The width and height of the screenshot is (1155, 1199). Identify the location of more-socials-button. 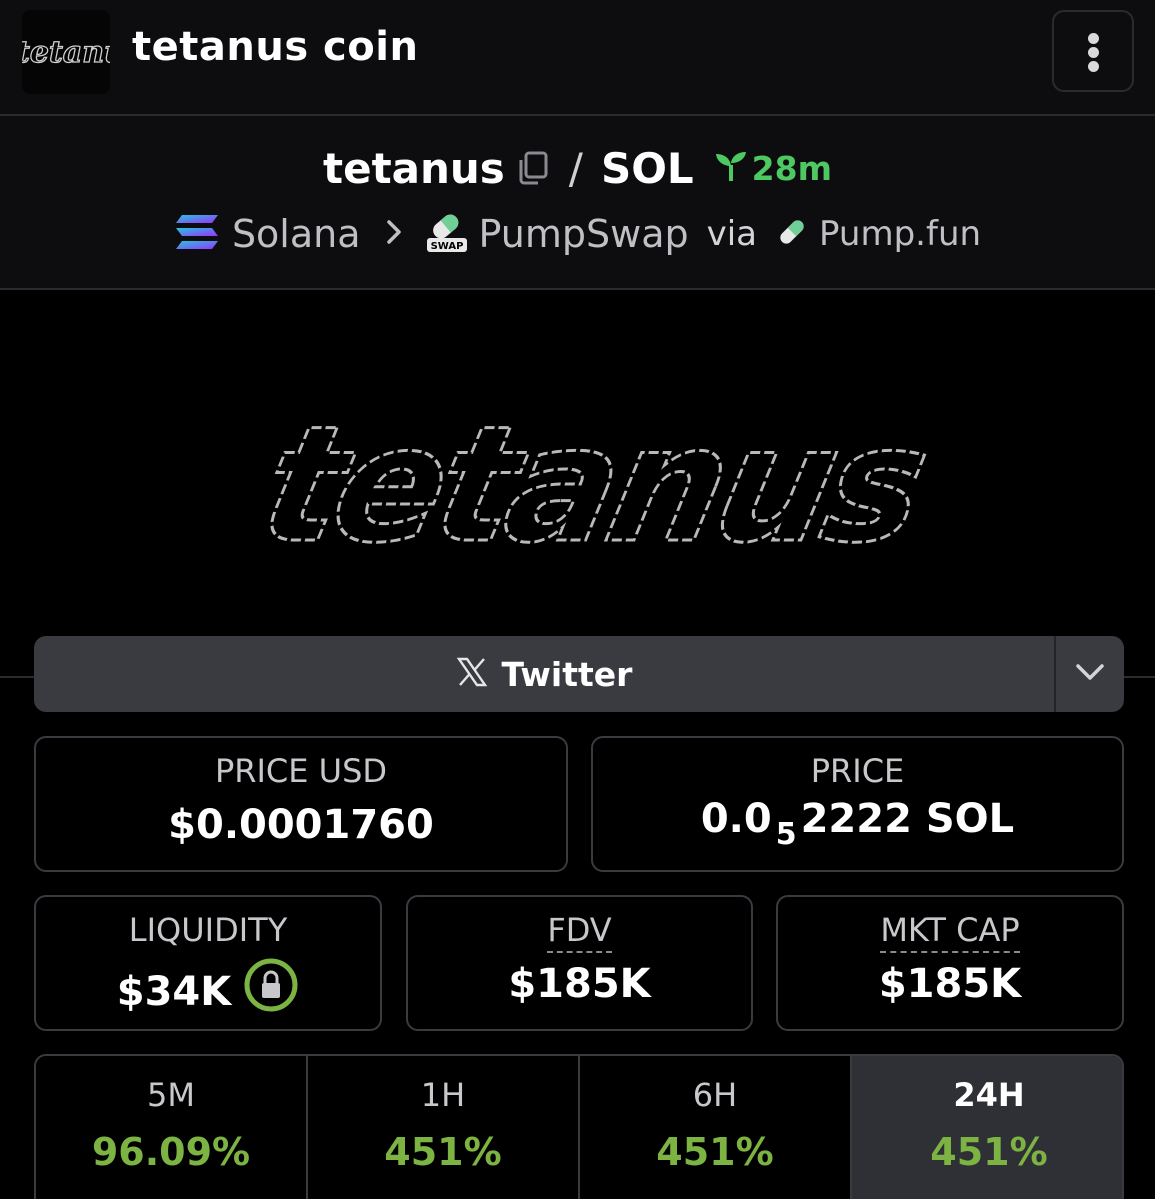
(1090, 674).